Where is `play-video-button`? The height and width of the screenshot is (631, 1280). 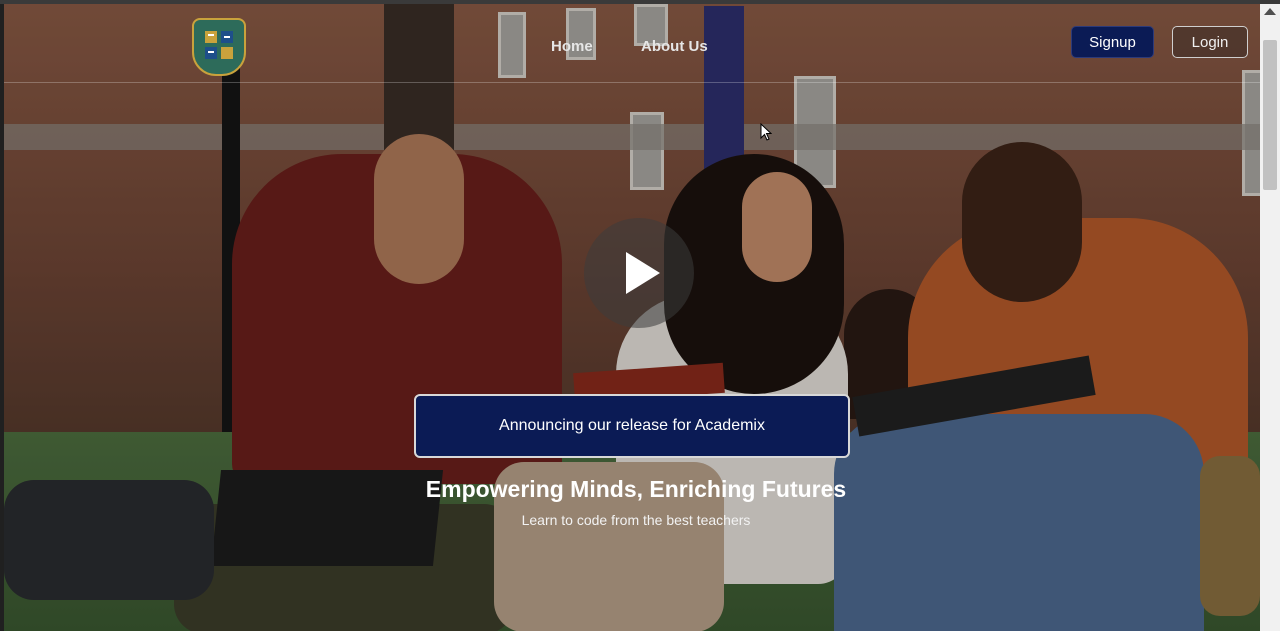
play-video-button is located at coordinates (639, 273).